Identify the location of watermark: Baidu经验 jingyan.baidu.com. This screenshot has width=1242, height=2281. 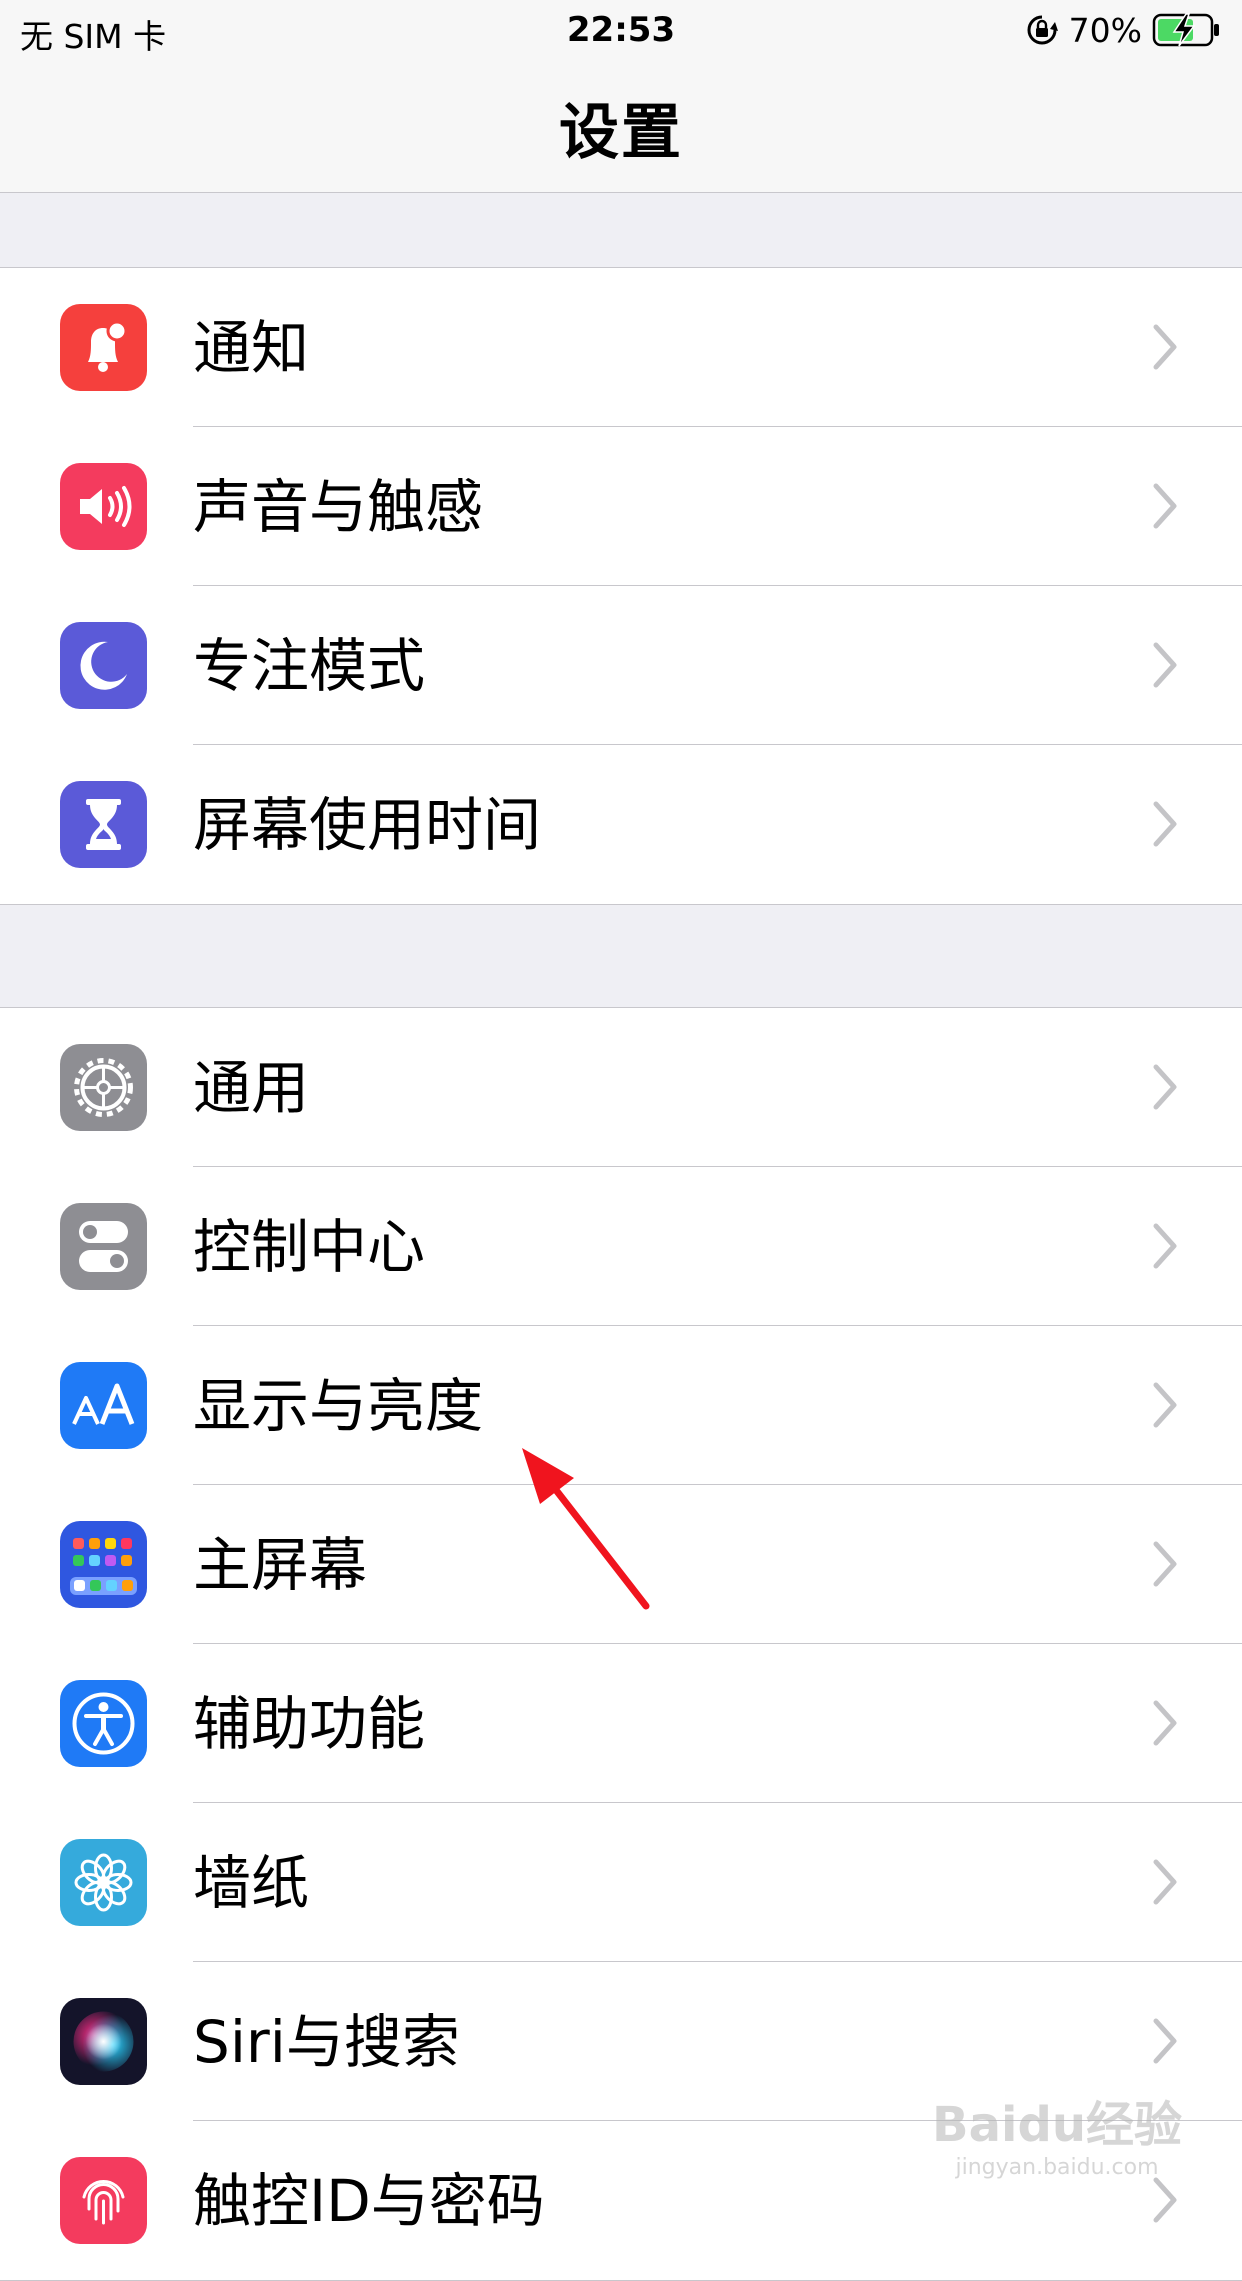
(1057, 2132).